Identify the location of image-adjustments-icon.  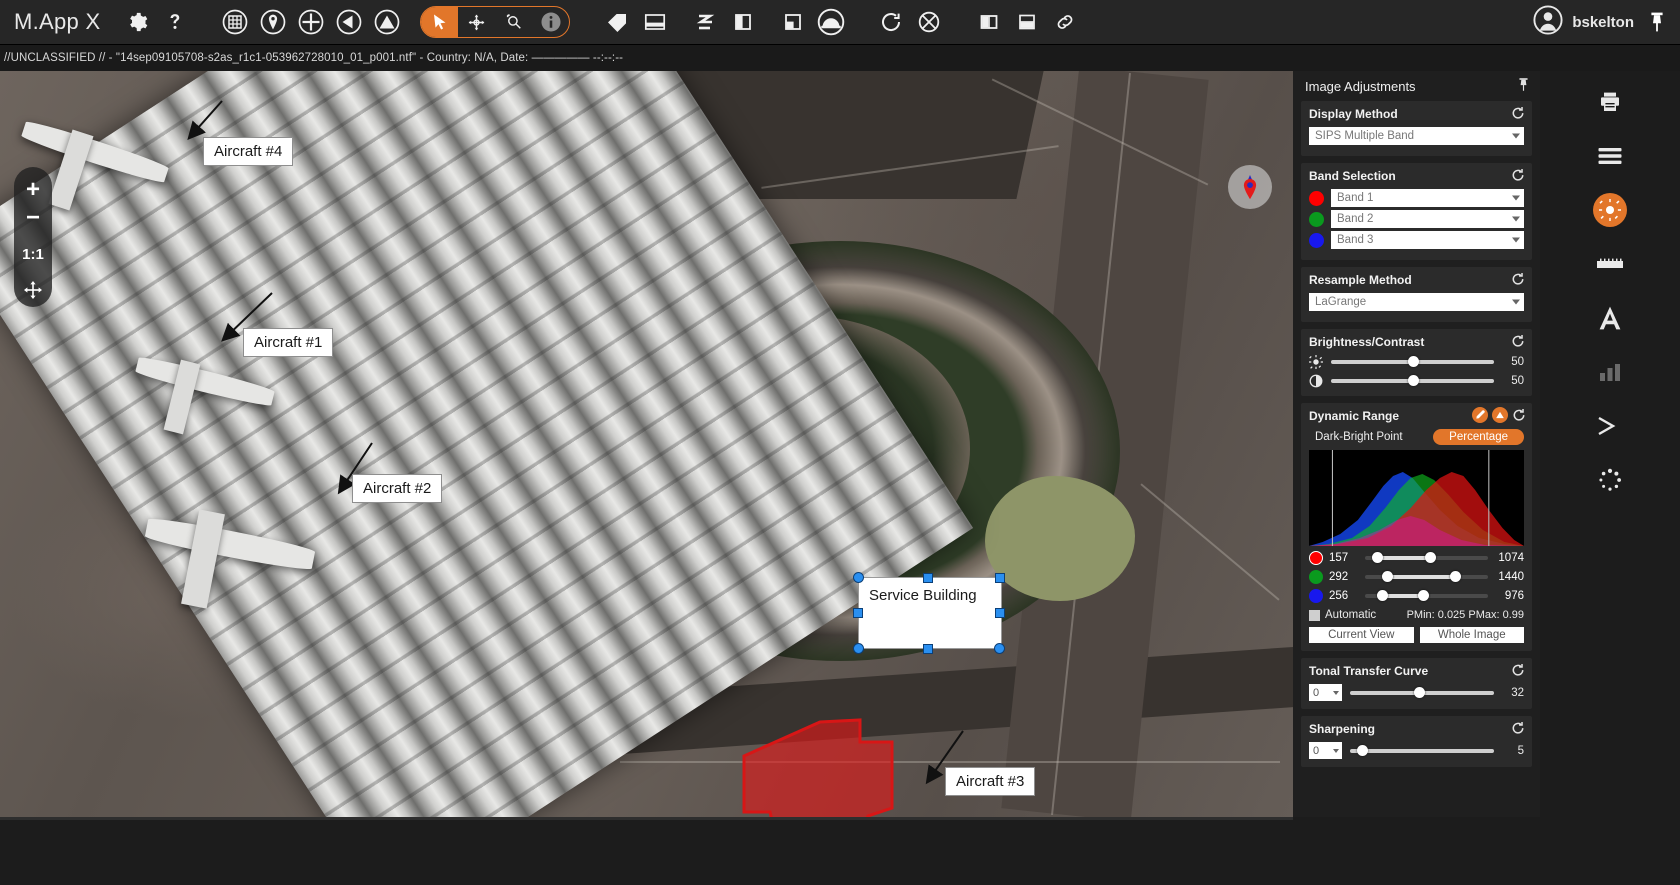
(1610, 210).